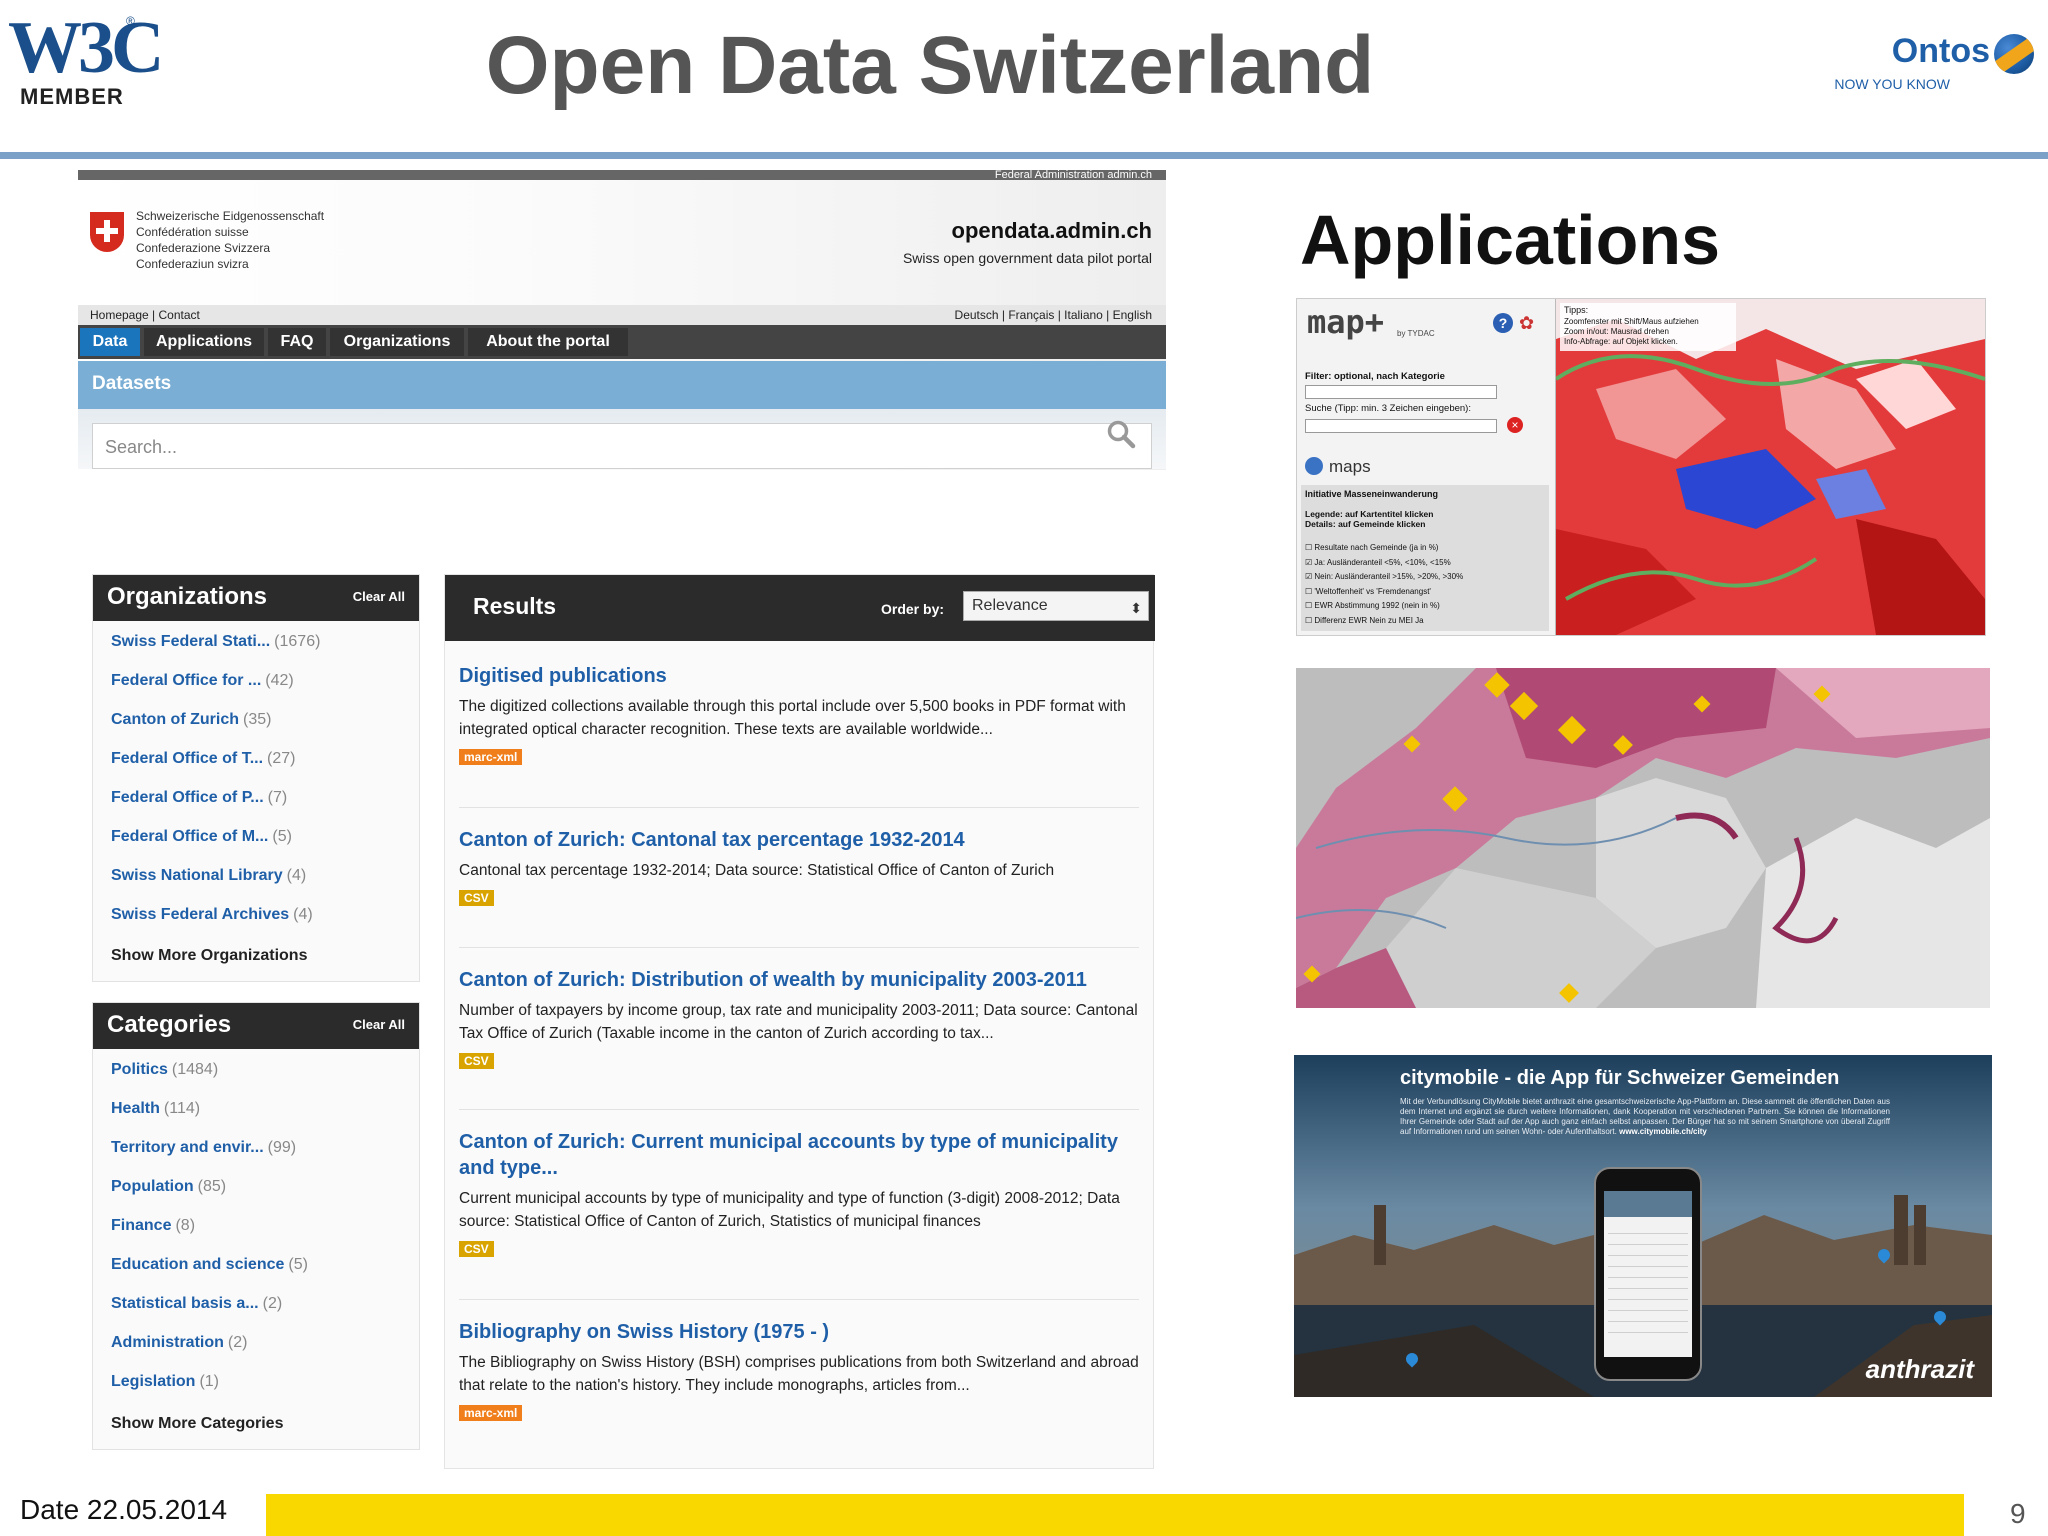 This screenshot has width=2048, height=1536. I want to click on anthrazit-logo: anthrazit, so click(1919, 1369).